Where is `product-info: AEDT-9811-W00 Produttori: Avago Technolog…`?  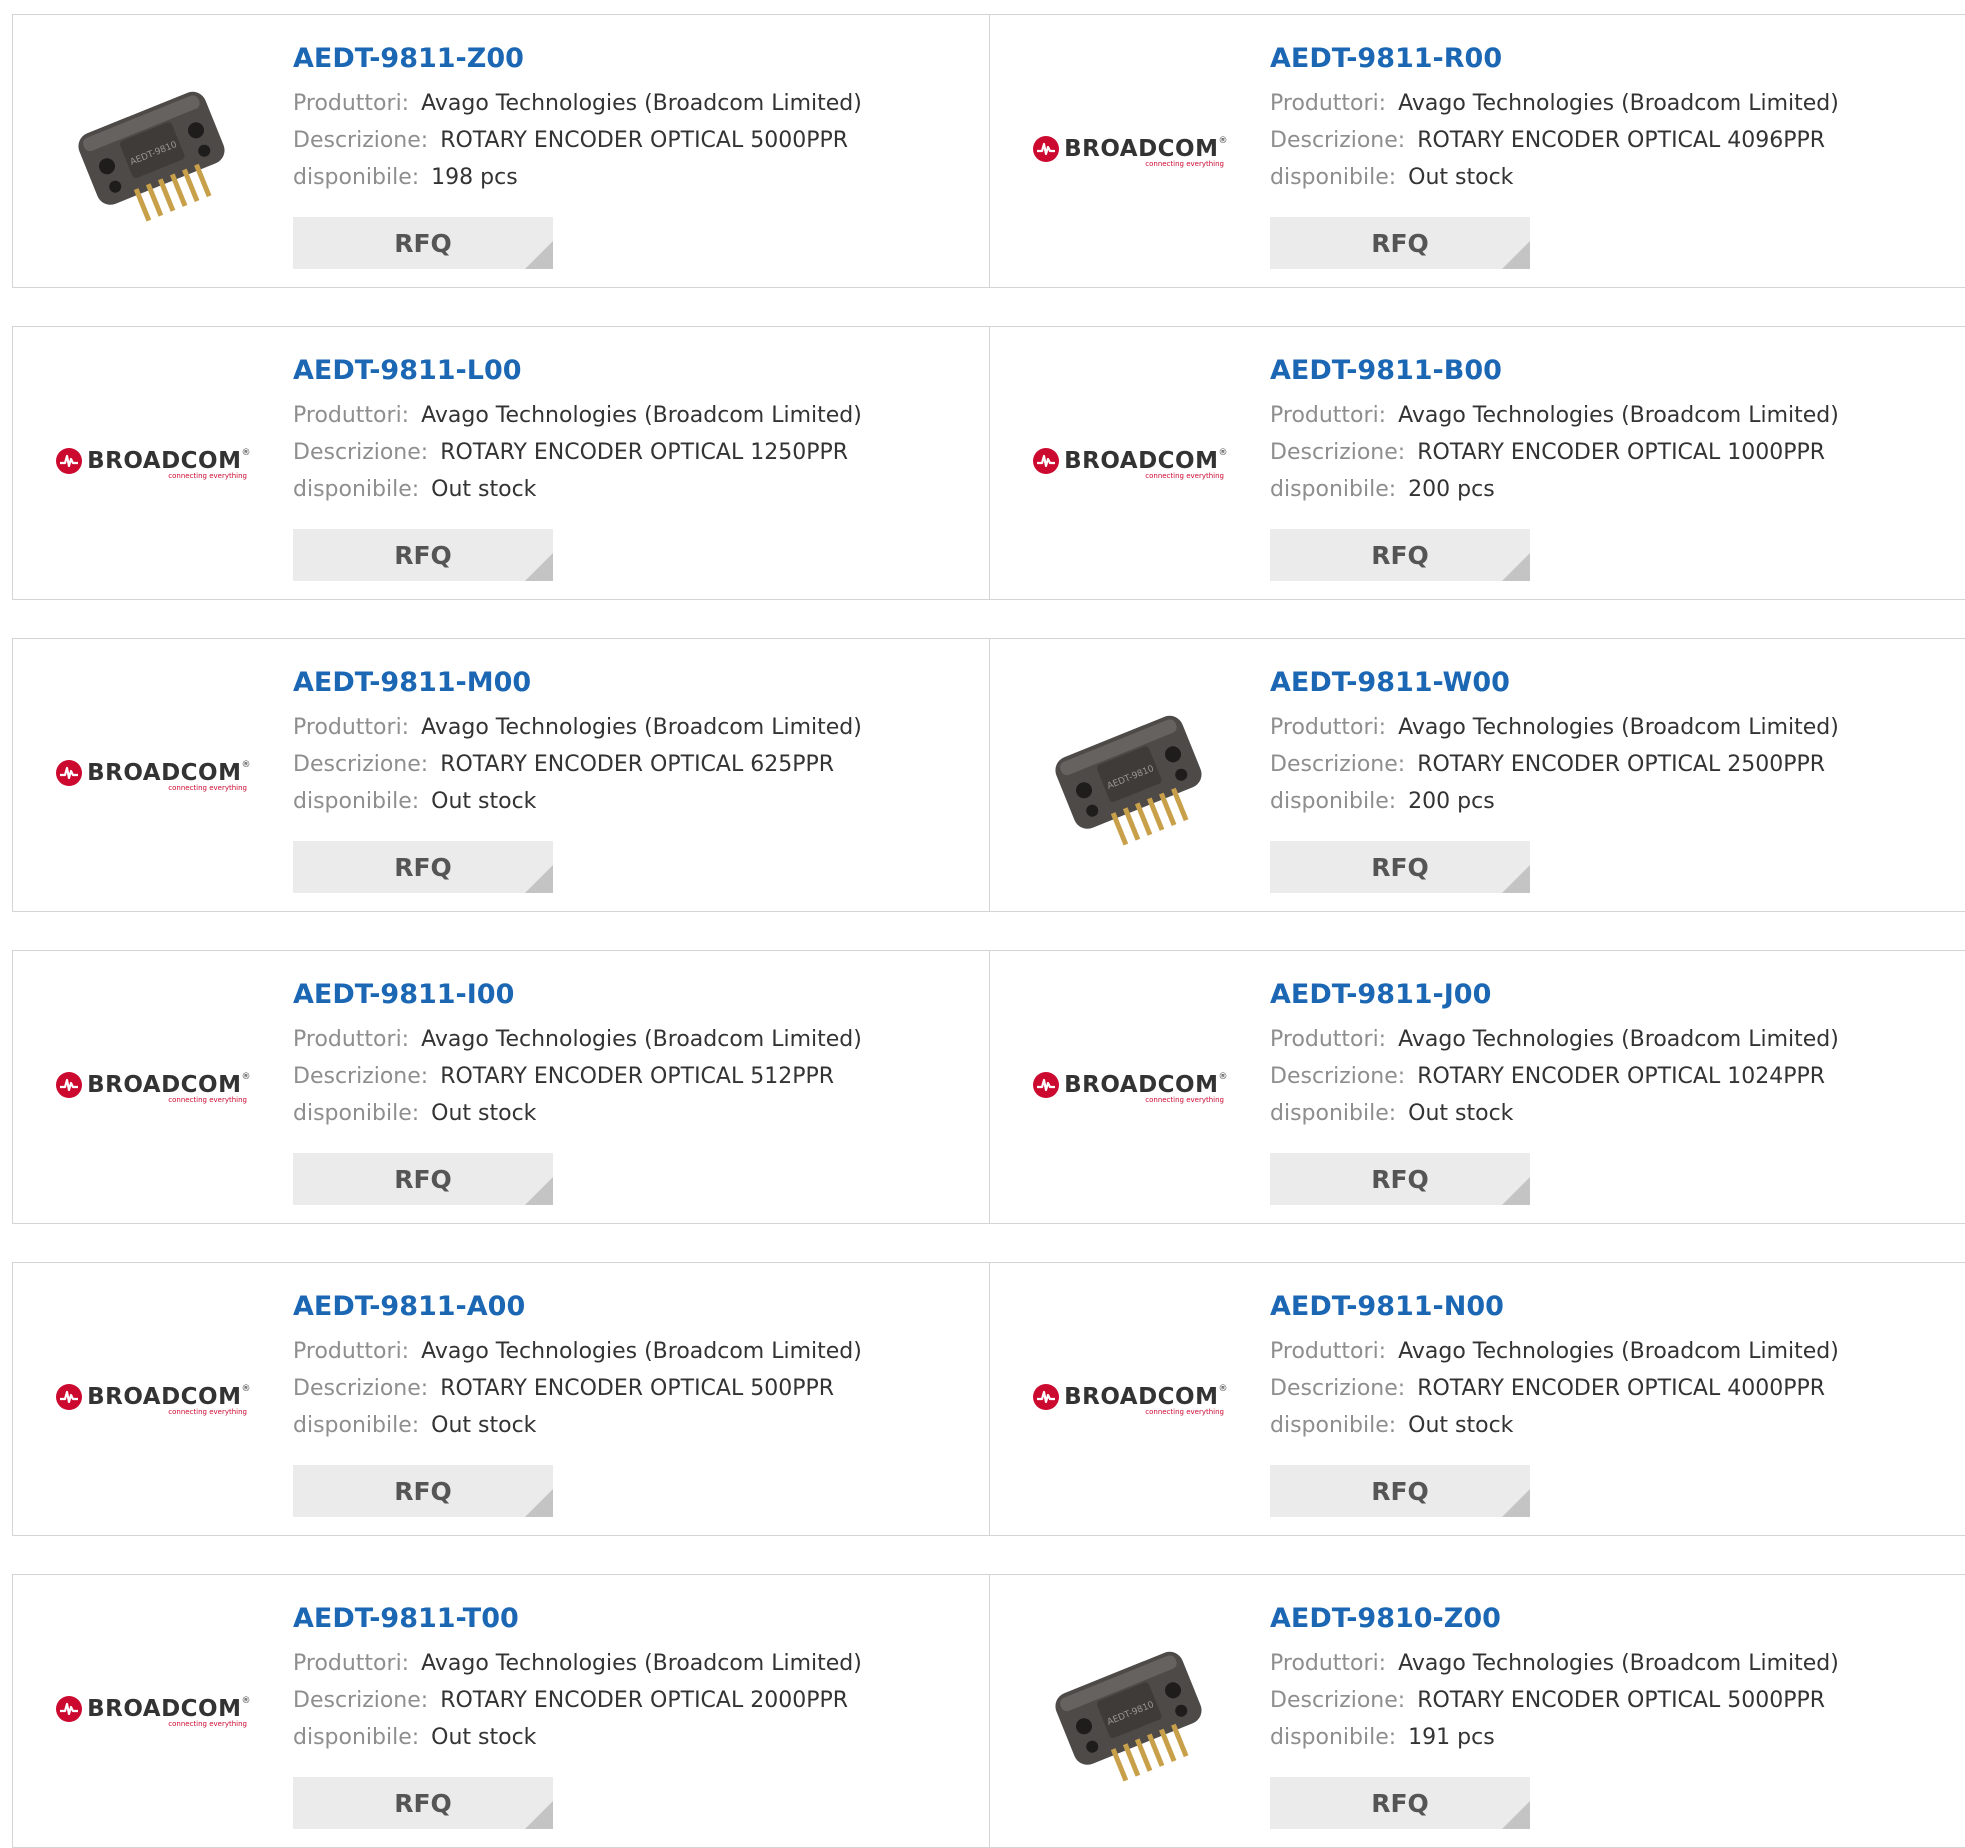
product-info: AEDT-9811-W00 Produttori: Avago Technolog… is located at coordinates (1614, 742).